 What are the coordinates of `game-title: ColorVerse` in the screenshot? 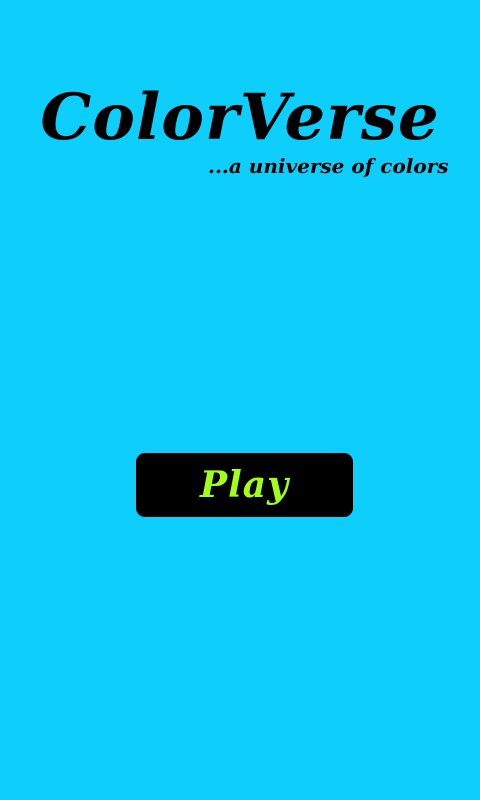 It's located at (240, 117).